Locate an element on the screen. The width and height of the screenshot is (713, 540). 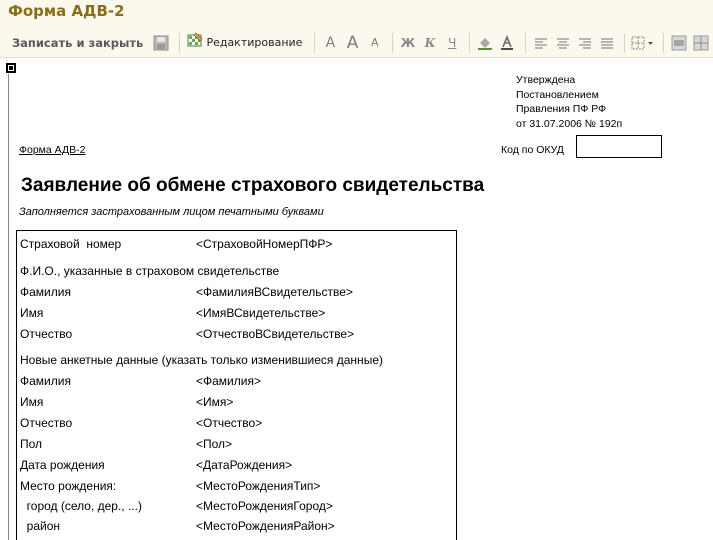
cert-row-value: <ОтчествоВСвидетельстве> is located at coordinates (275, 334).